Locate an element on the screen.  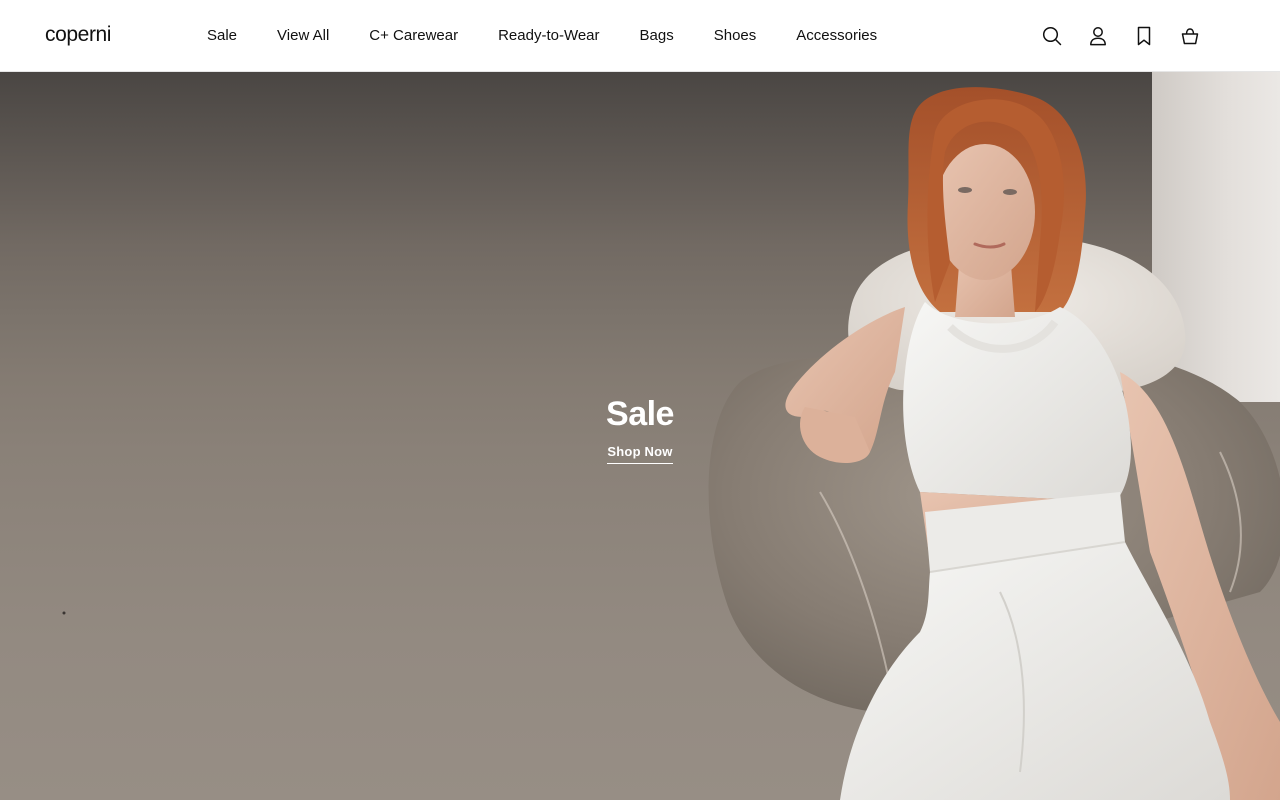
search-icon is located at coordinates (1052, 36).